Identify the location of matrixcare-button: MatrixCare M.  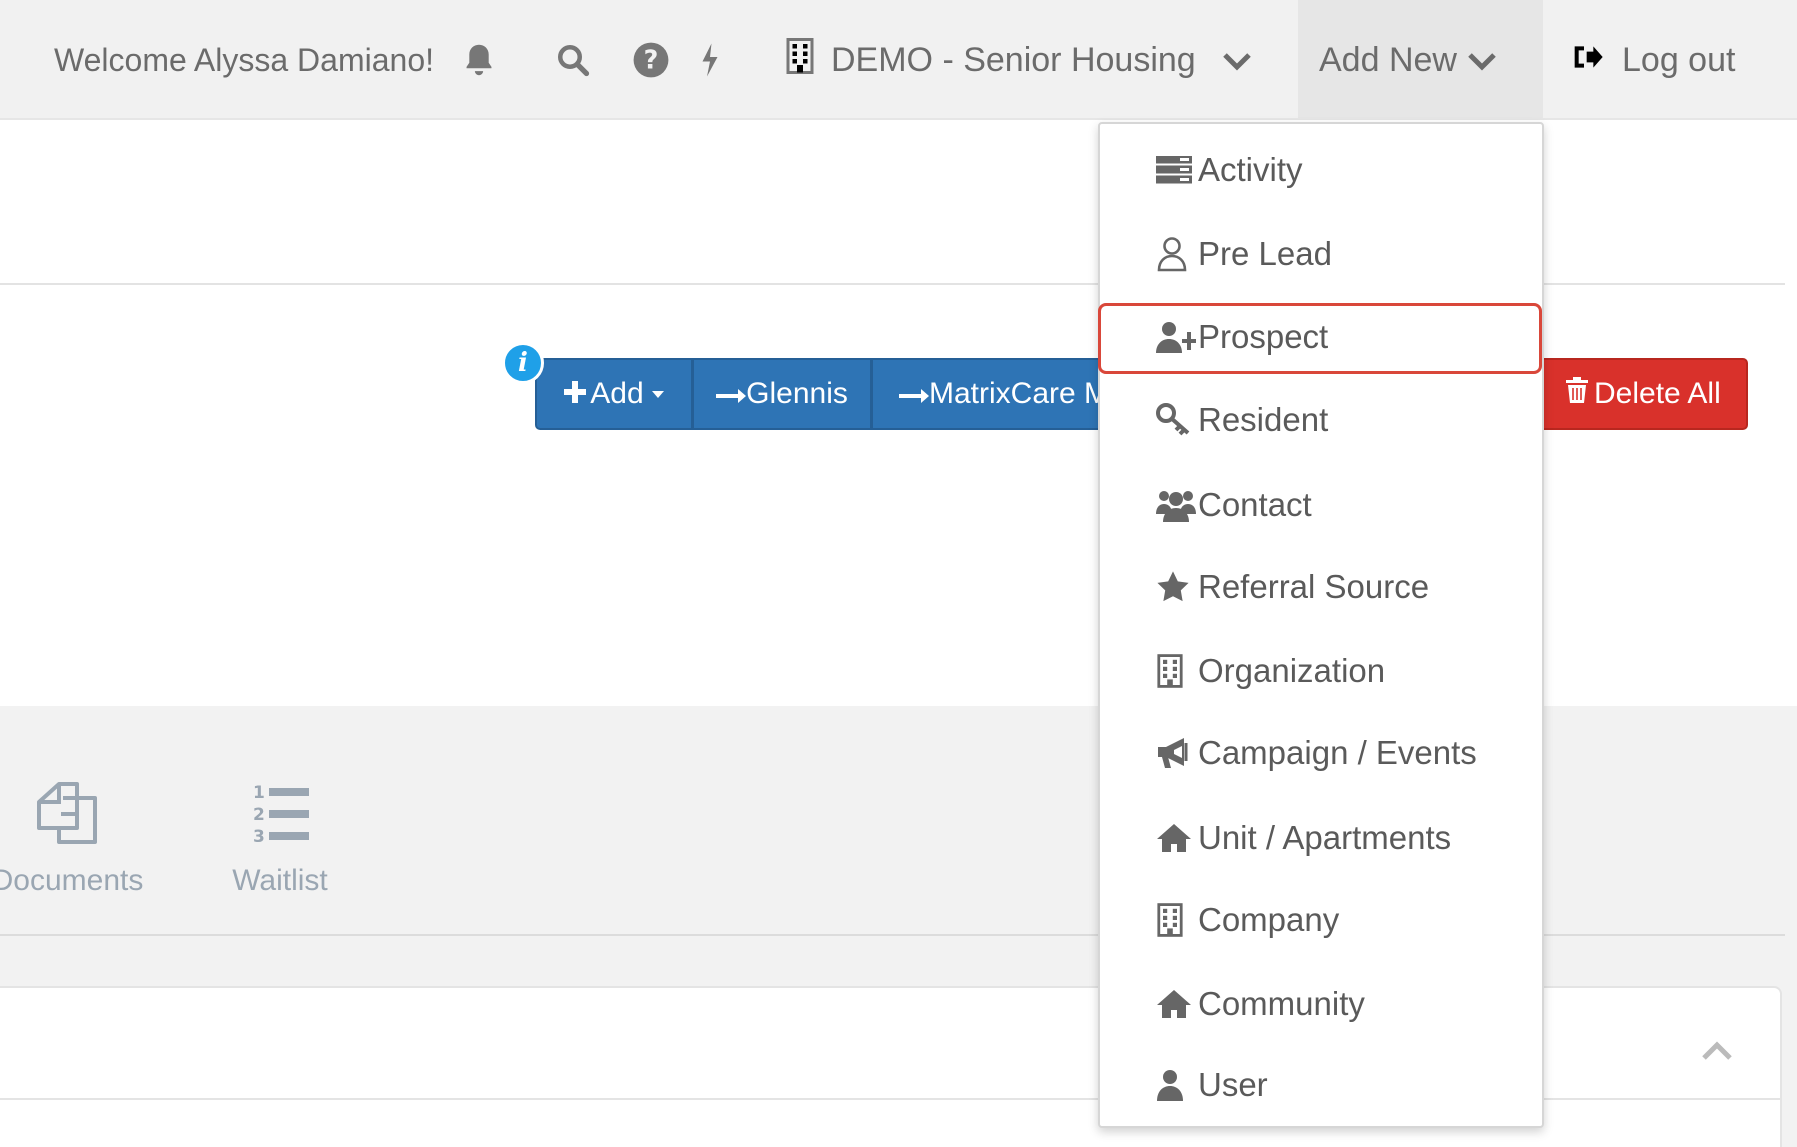
(996, 394).